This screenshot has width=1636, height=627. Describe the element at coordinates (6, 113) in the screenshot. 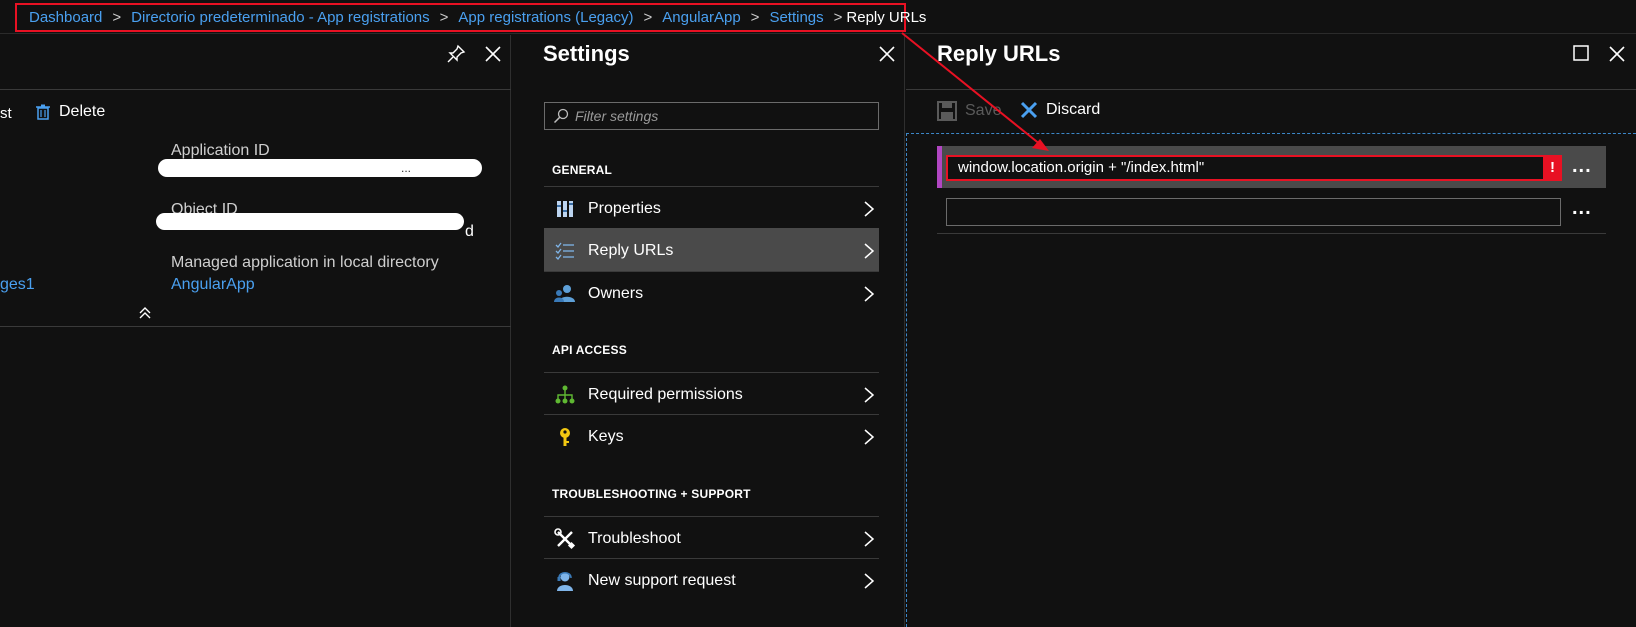

I see `toolbar-item-partial: st` at that location.